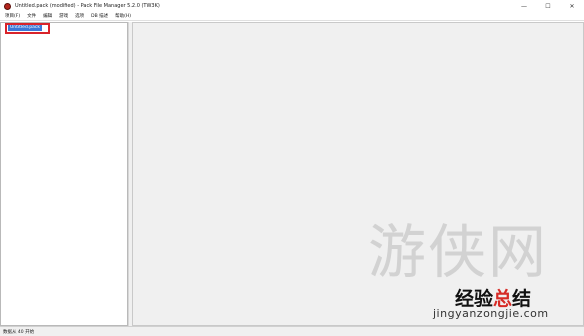 Image resolution: width=584 pixels, height=336 pixels. Describe the element at coordinates (123, 16) in the screenshot. I see `menu-help: 帮助(H)` at that location.